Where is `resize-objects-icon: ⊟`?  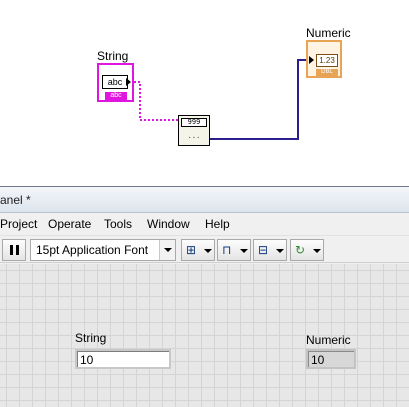
resize-objects-icon: ⊟ is located at coordinates (263, 250).